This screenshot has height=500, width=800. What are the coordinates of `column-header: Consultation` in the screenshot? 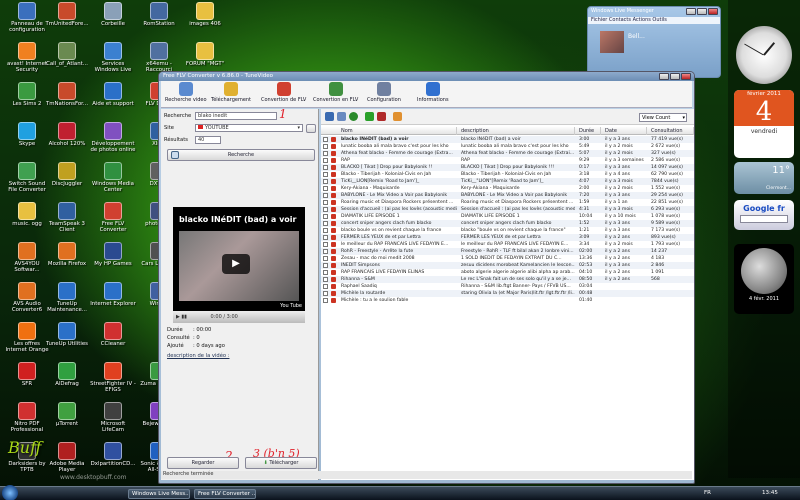 It's located at (671, 131).